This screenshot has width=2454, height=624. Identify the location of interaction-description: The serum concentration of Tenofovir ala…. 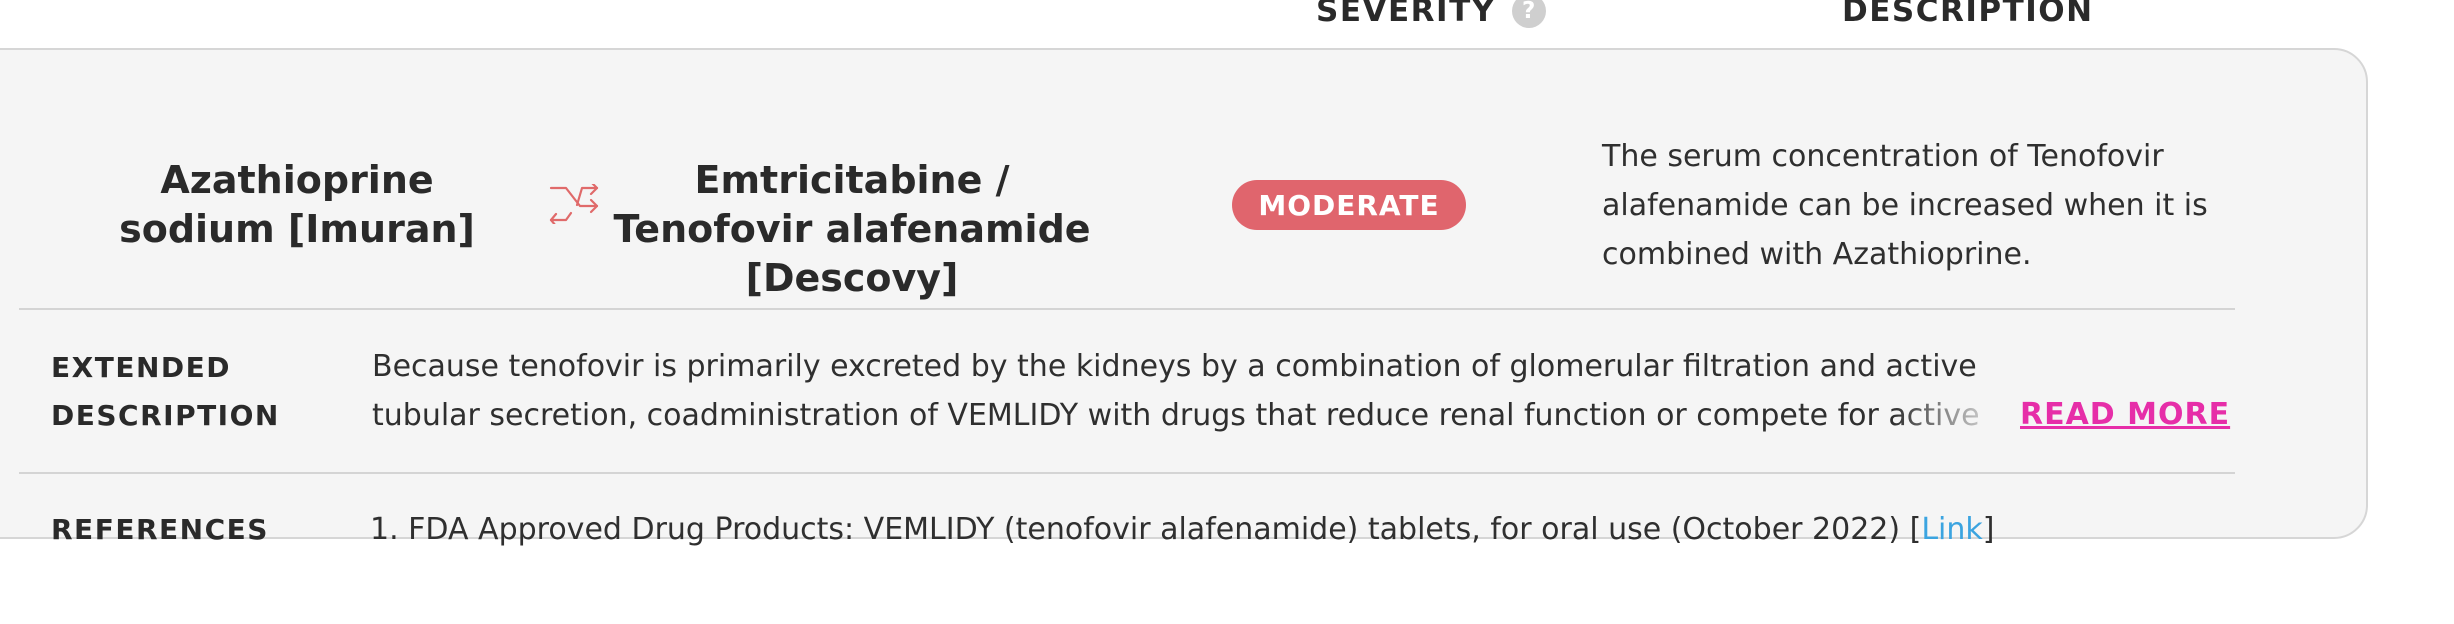
(1905, 205).